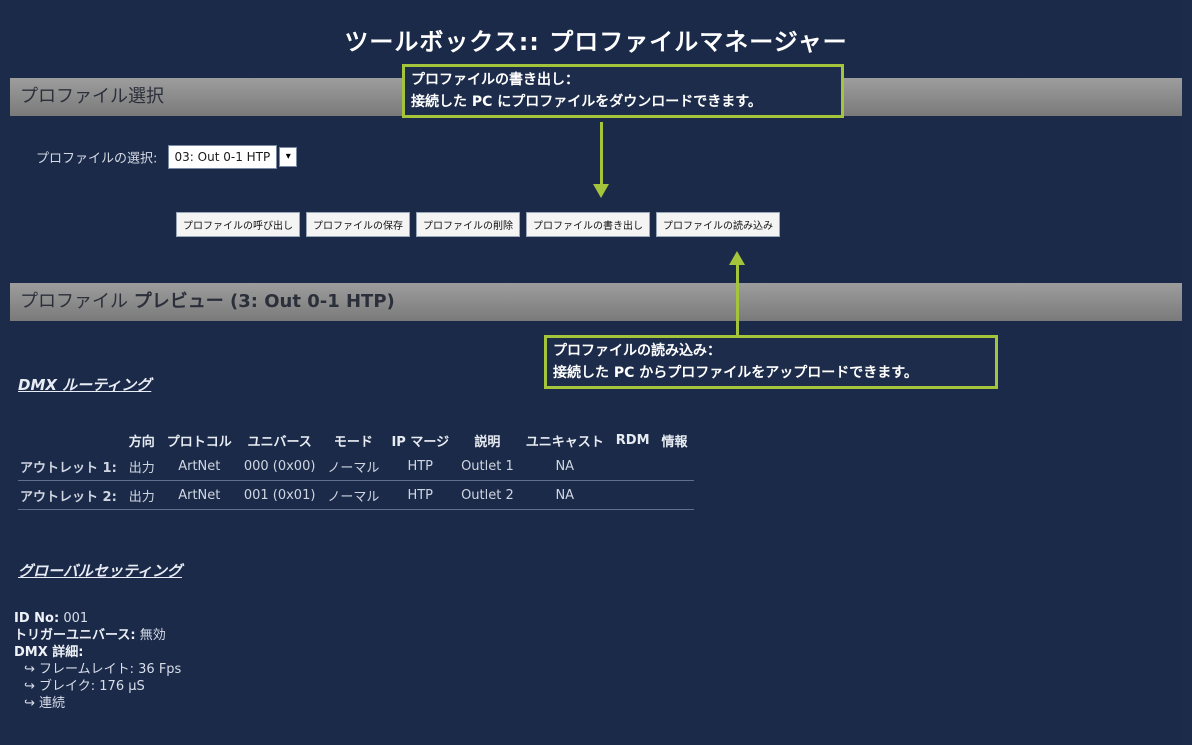 Image resolution: width=1192 pixels, height=745 pixels. What do you see at coordinates (45, 703) in the screenshot?
I see `continuous-value: ↪ 連続` at bounding box center [45, 703].